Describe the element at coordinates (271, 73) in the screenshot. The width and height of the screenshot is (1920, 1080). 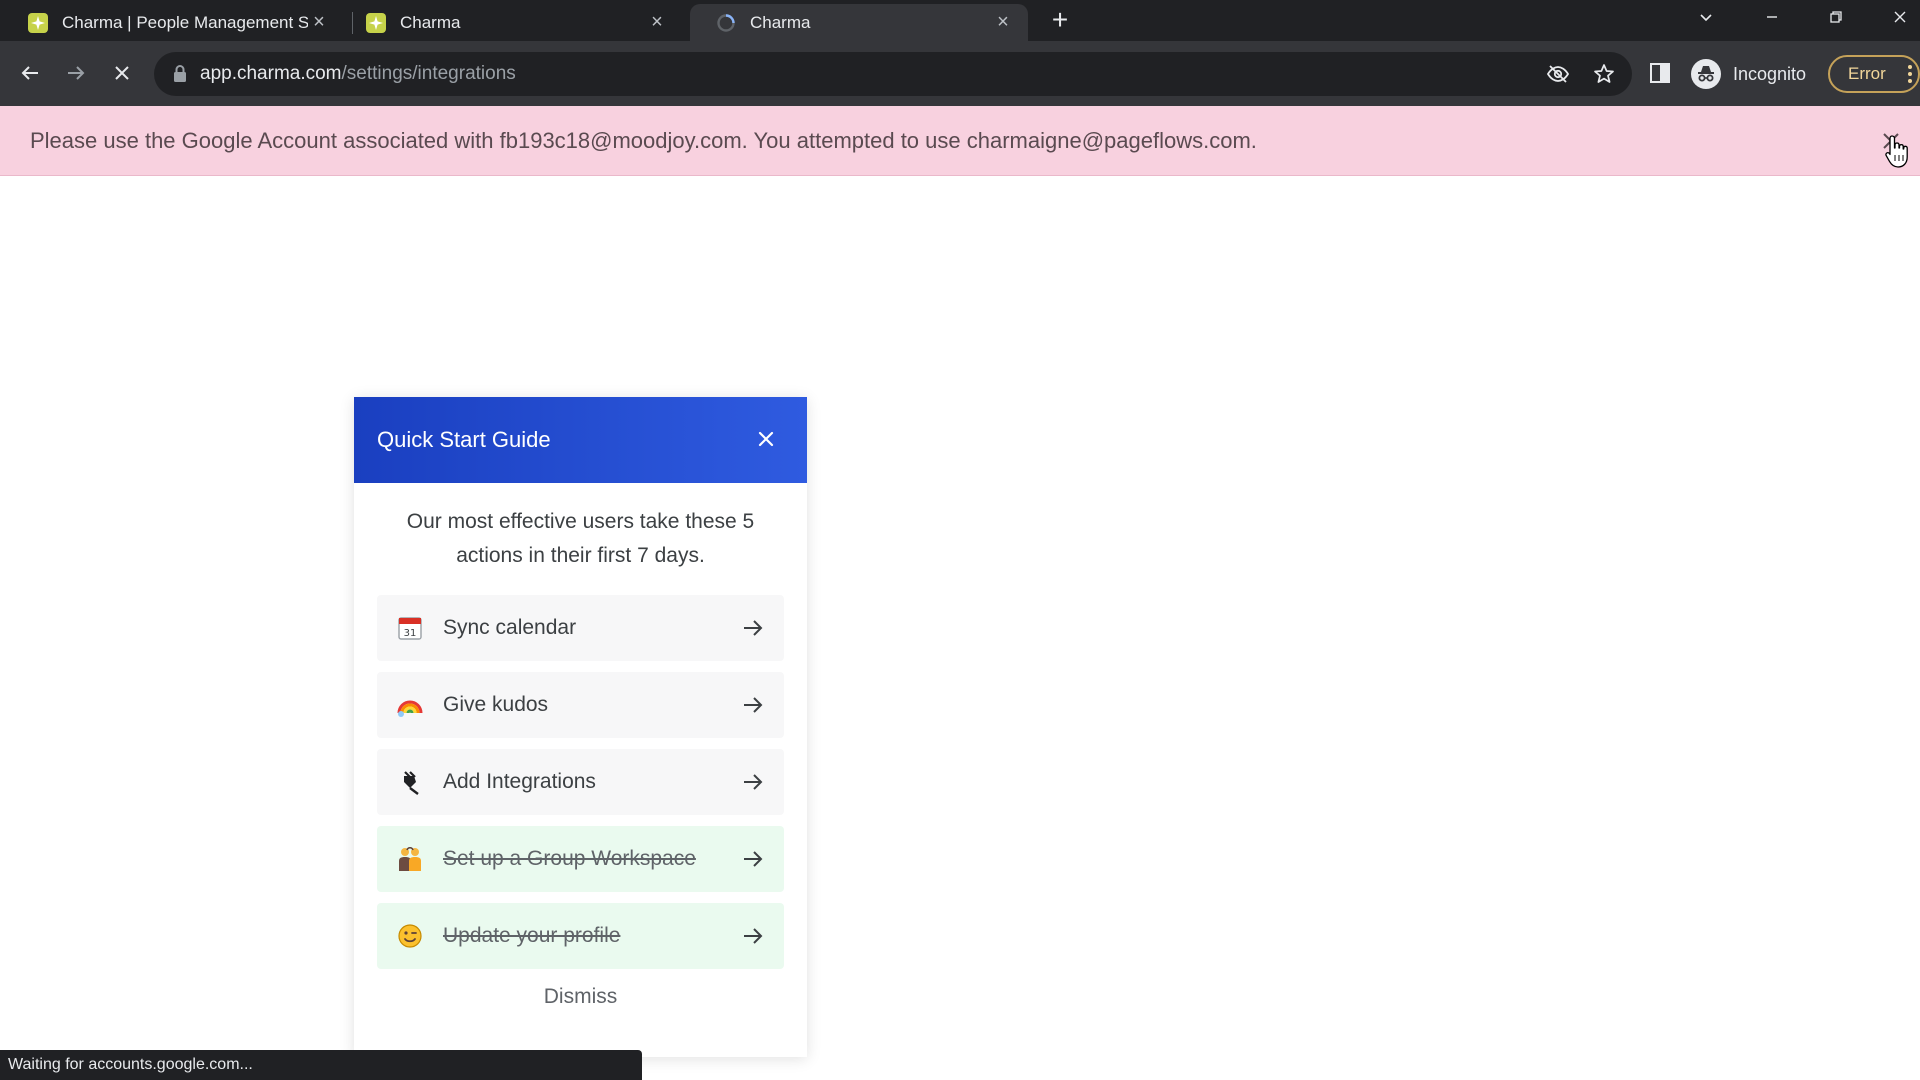
I see `url-host: app.charma.com` at that location.